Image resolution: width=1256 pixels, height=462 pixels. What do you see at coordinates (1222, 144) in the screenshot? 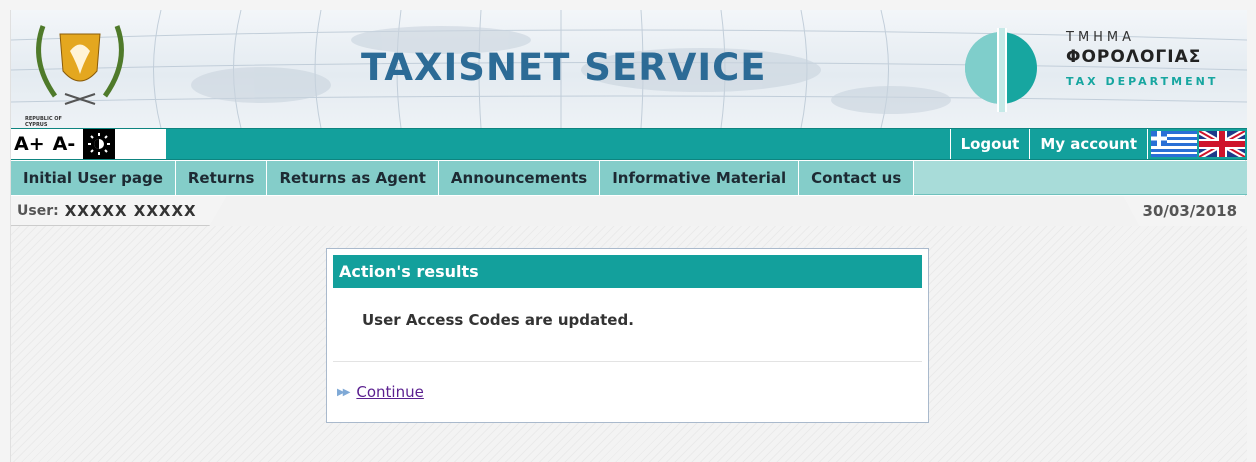
I see `uk-flag-icon` at bounding box center [1222, 144].